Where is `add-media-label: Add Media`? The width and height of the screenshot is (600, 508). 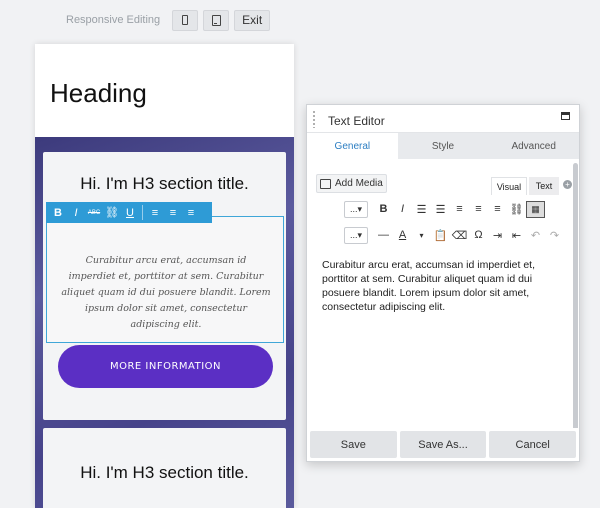 add-media-label: Add Media is located at coordinates (359, 183).